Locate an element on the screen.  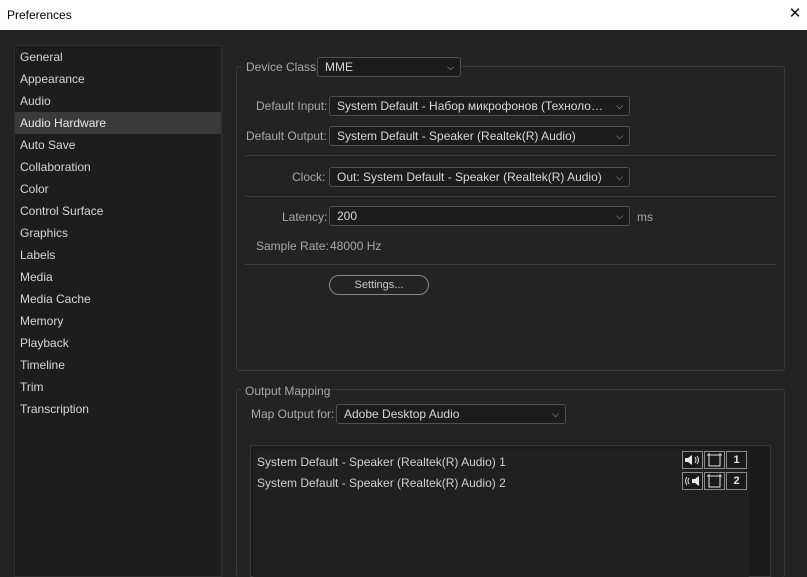
device-class-value: MME is located at coordinates (339, 67).